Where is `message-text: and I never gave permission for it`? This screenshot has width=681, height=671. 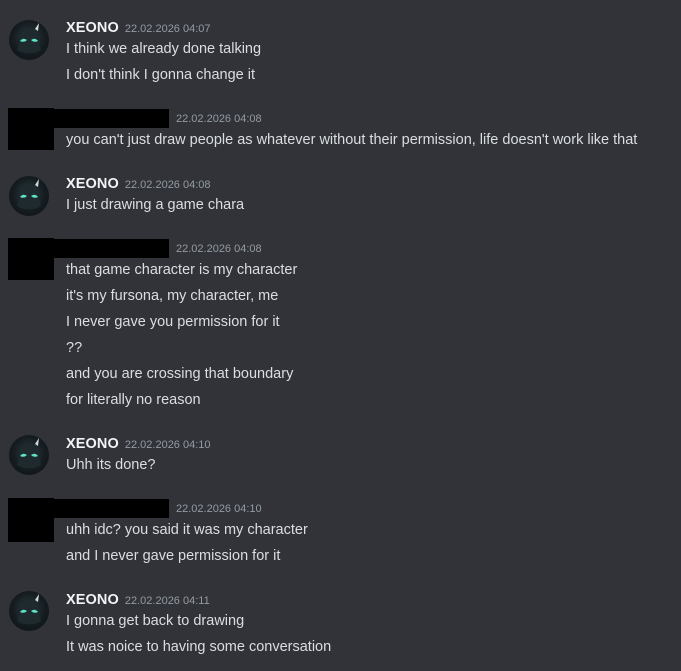
message-text: and I never gave permission for it is located at coordinates (173, 556).